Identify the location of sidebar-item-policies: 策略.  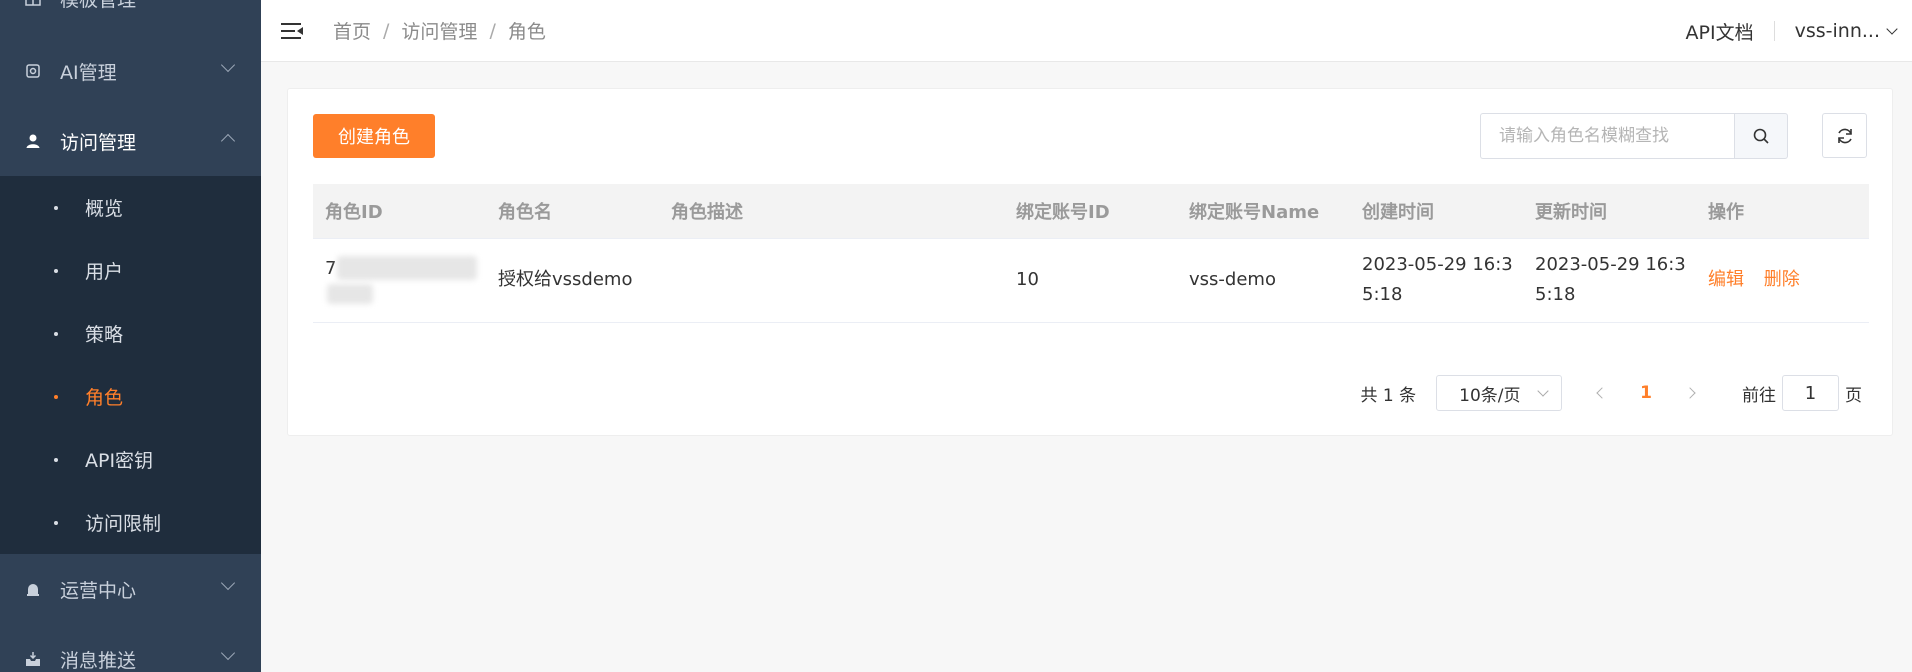
(130, 333).